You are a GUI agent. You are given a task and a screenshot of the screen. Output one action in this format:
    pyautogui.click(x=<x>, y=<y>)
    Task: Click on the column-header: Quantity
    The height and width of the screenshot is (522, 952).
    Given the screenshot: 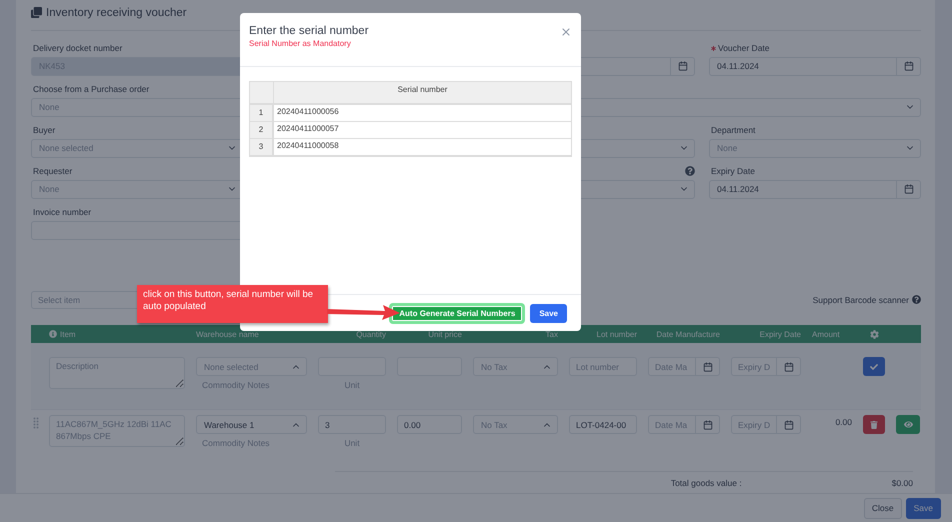 What is the action you would take?
    pyautogui.click(x=371, y=334)
    